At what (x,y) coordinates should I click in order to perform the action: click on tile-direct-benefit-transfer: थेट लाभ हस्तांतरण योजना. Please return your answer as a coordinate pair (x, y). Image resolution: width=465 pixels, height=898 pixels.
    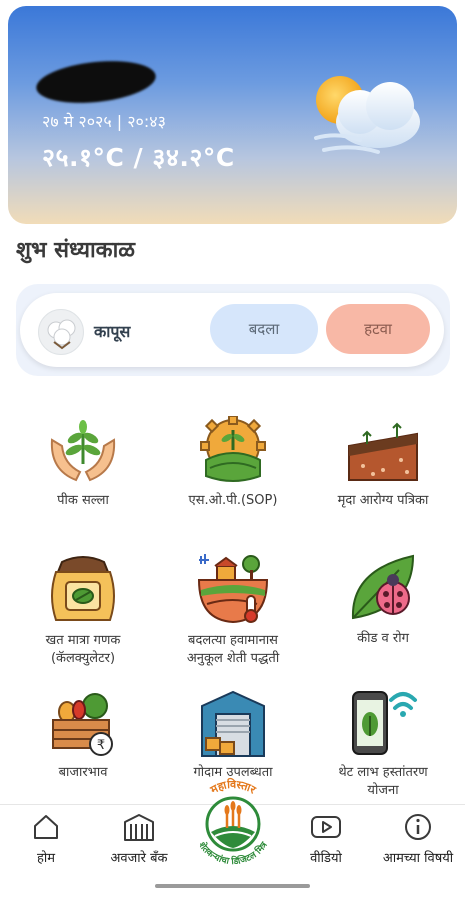
    Looking at the image, I should click on (383, 744).